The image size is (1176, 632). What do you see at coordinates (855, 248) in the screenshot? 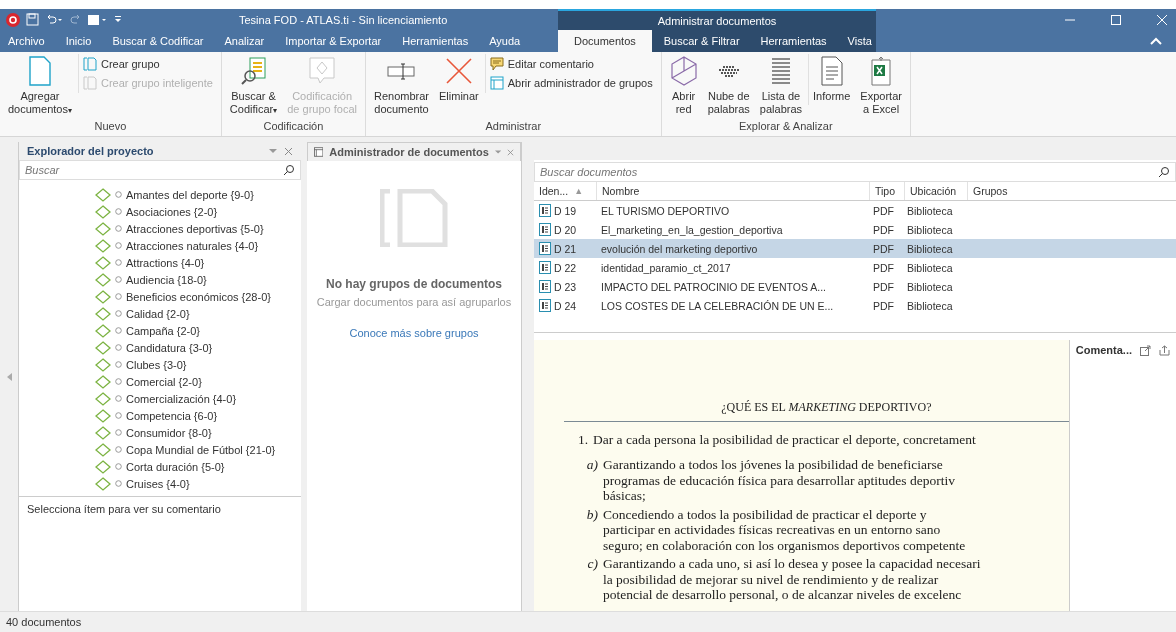
I see `document-row: D 21 evolución del marketing deportivo PDF Biblioteca` at bounding box center [855, 248].